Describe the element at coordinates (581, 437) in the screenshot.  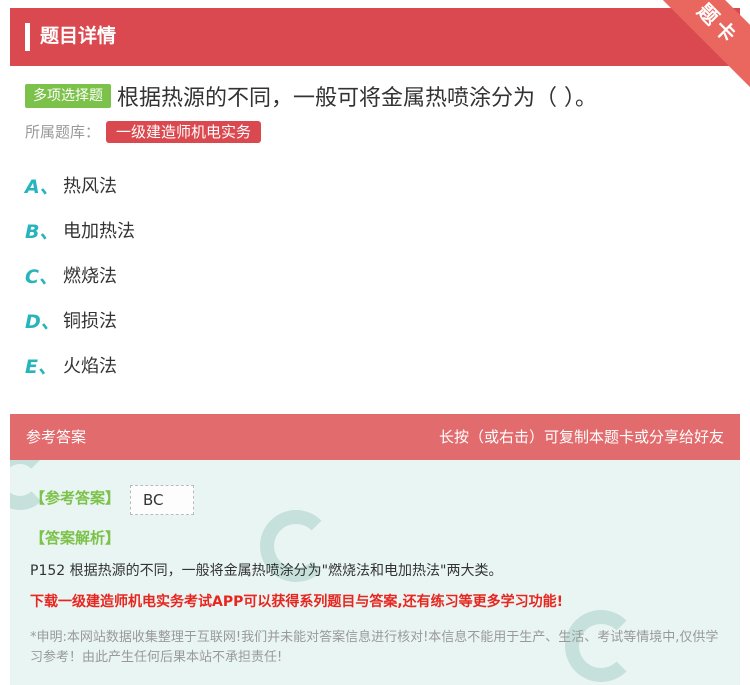
I see `share-hint: 长按（或右击）可复制本题卡或分享给好友` at that location.